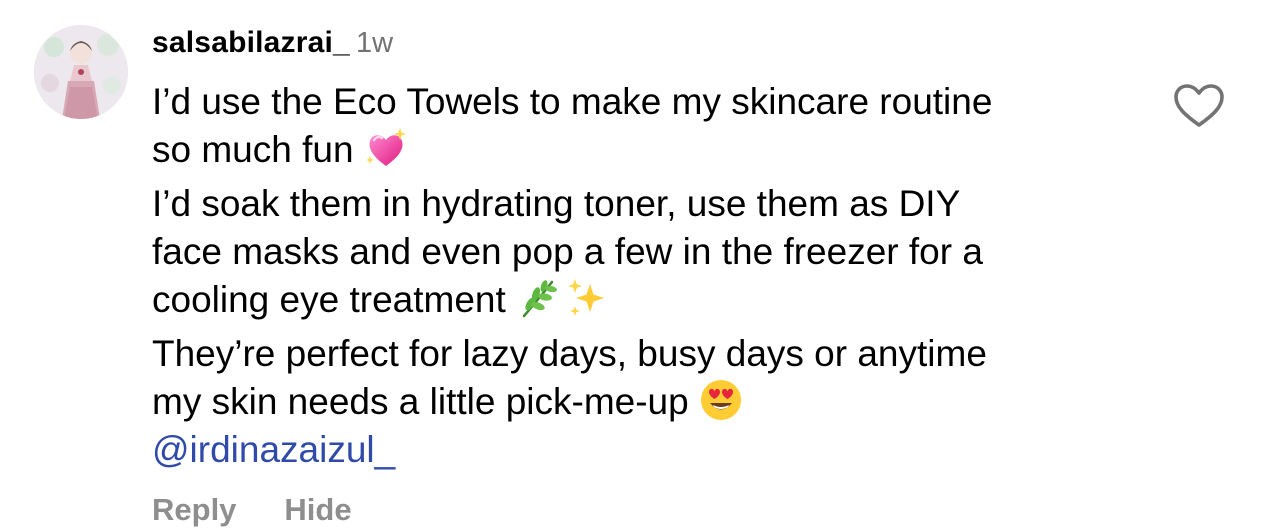 This screenshot has height=528, width=1280. I want to click on like-button, so click(1199, 106).